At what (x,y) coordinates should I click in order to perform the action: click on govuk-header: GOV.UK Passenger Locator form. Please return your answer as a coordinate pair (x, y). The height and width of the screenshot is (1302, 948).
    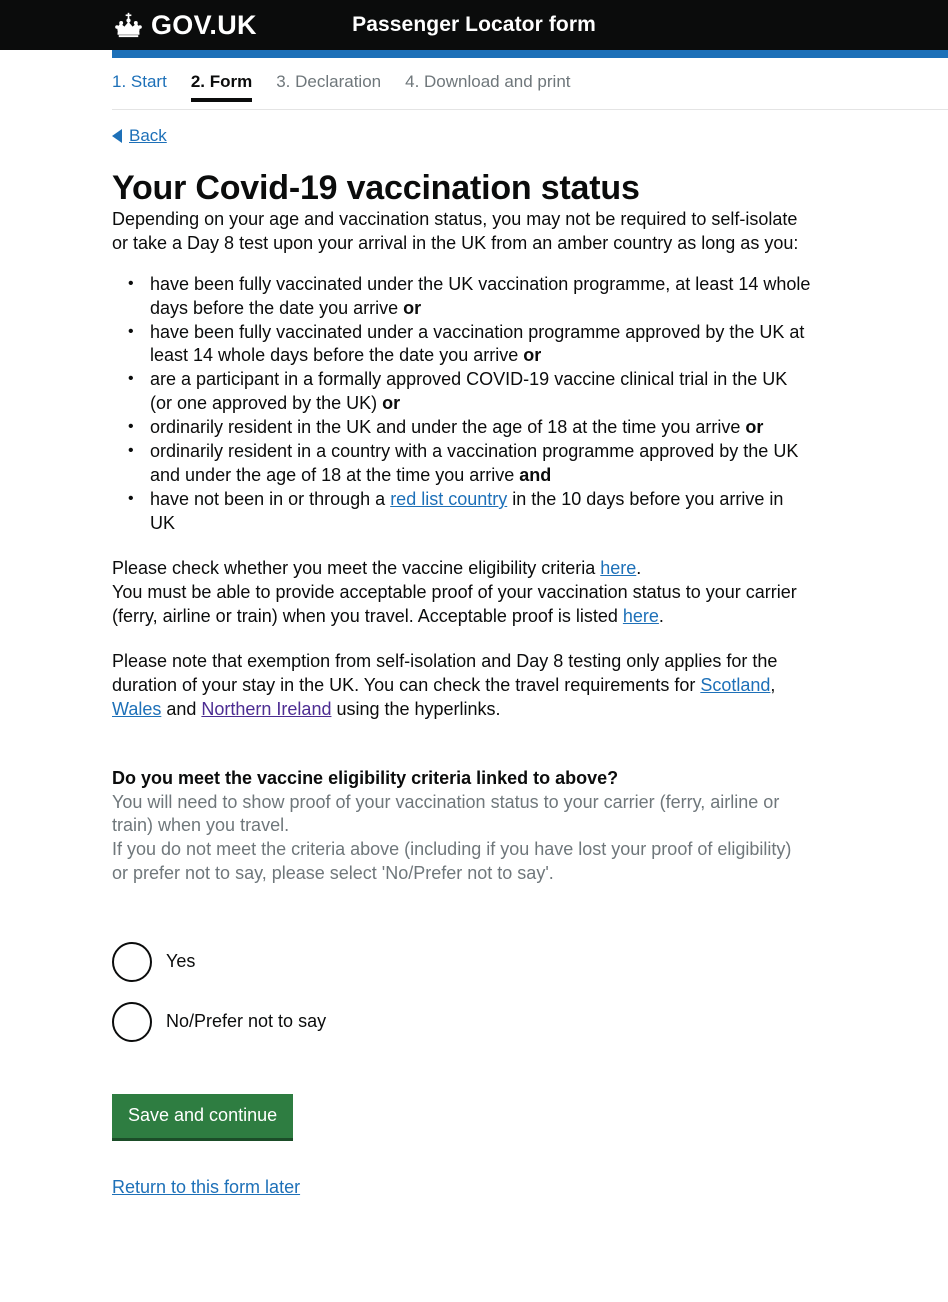
    Looking at the image, I should click on (474, 25).